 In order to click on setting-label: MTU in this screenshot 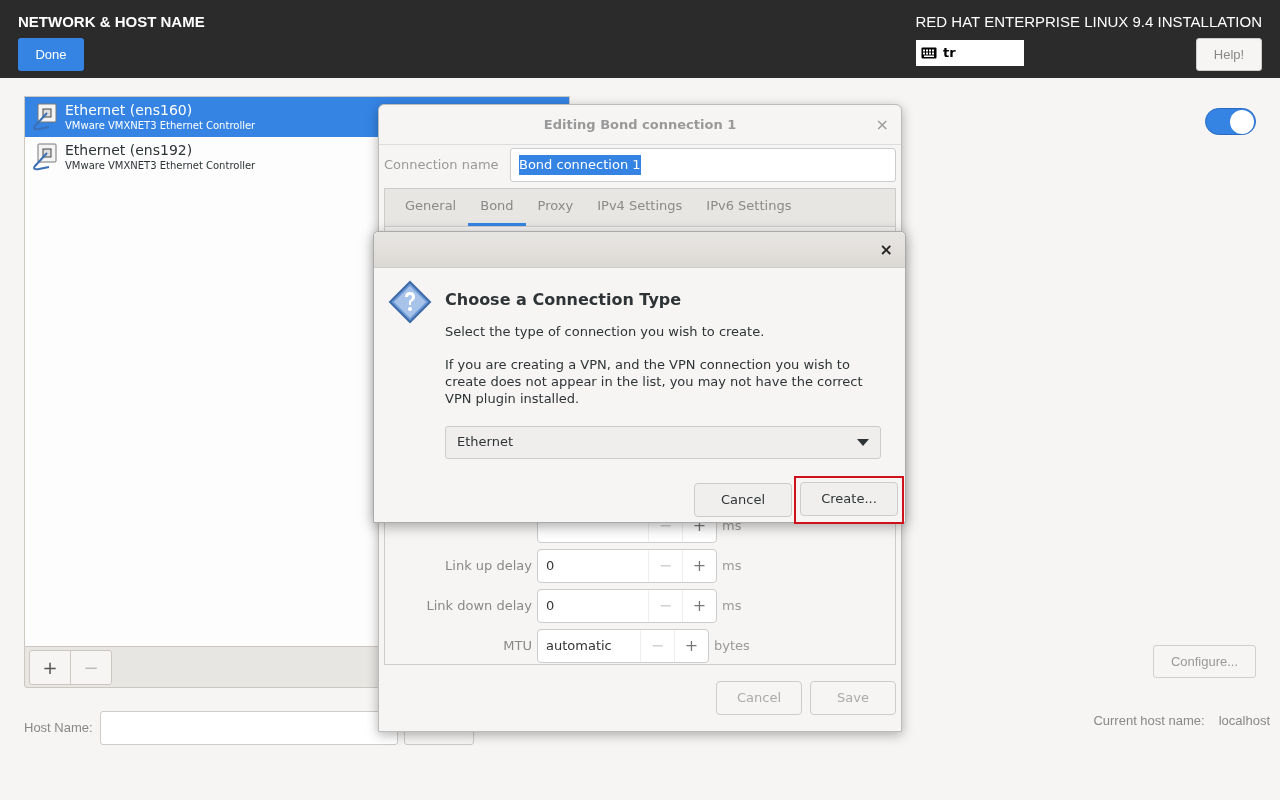, I will do `click(517, 646)`.